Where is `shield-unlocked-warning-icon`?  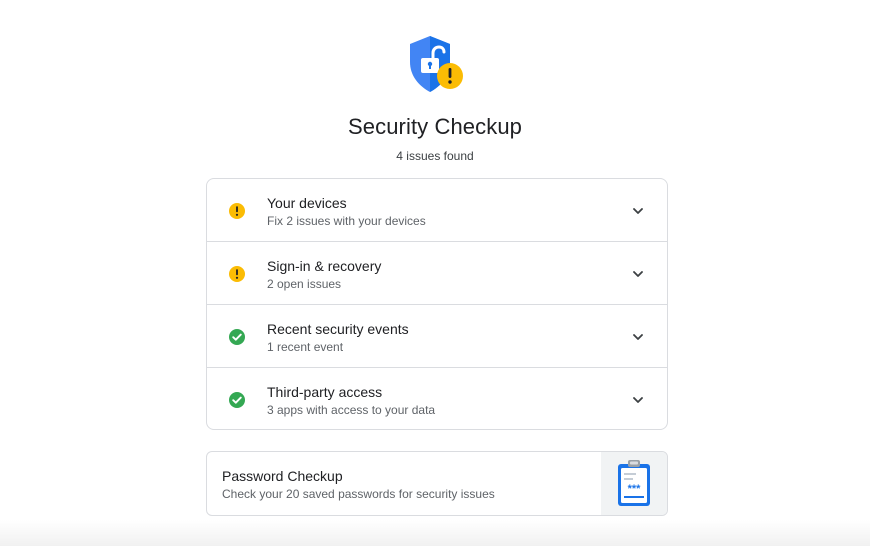 shield-unlocked-warning-icon is located at coordinates (436, 64).